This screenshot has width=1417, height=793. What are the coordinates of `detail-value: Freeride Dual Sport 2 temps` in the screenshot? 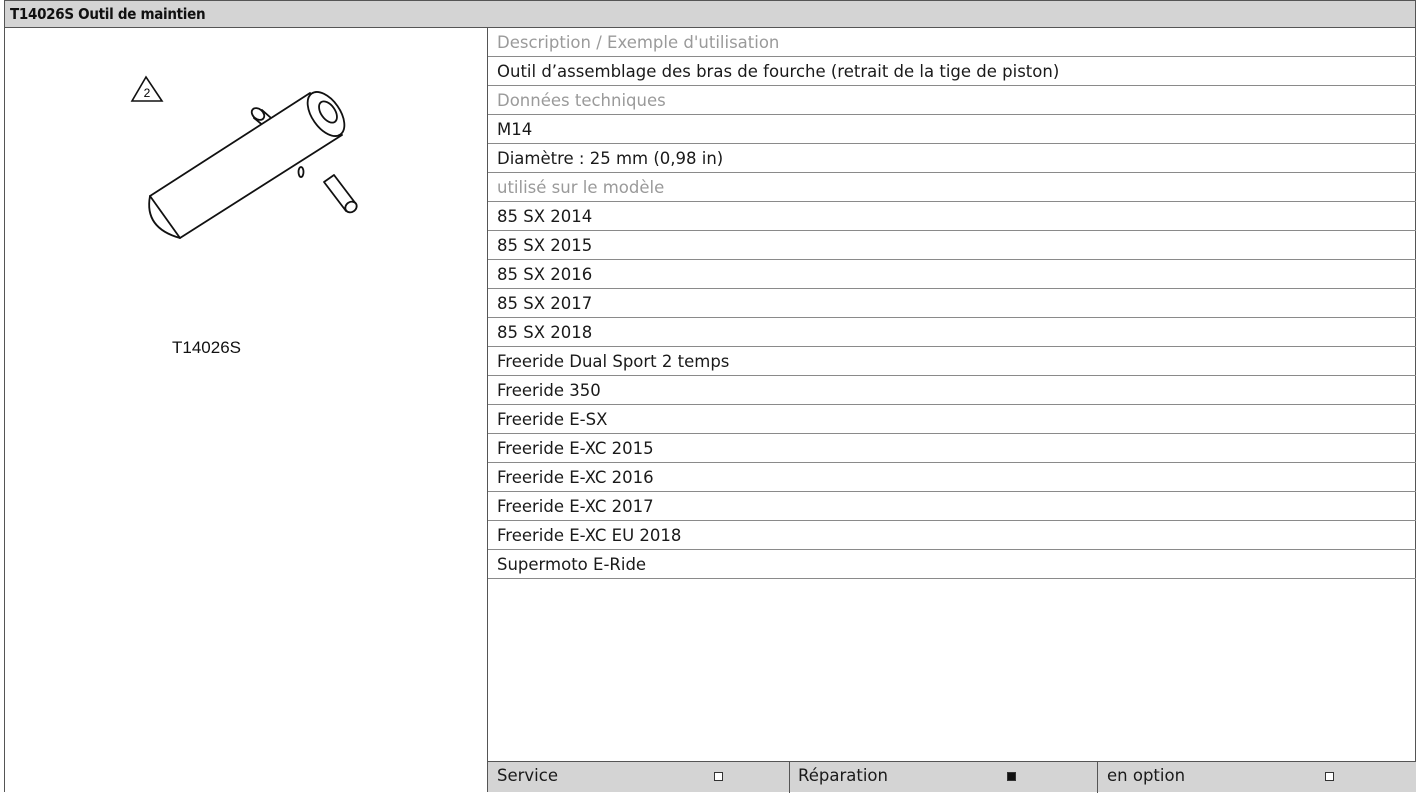 It's located at (952, 361).